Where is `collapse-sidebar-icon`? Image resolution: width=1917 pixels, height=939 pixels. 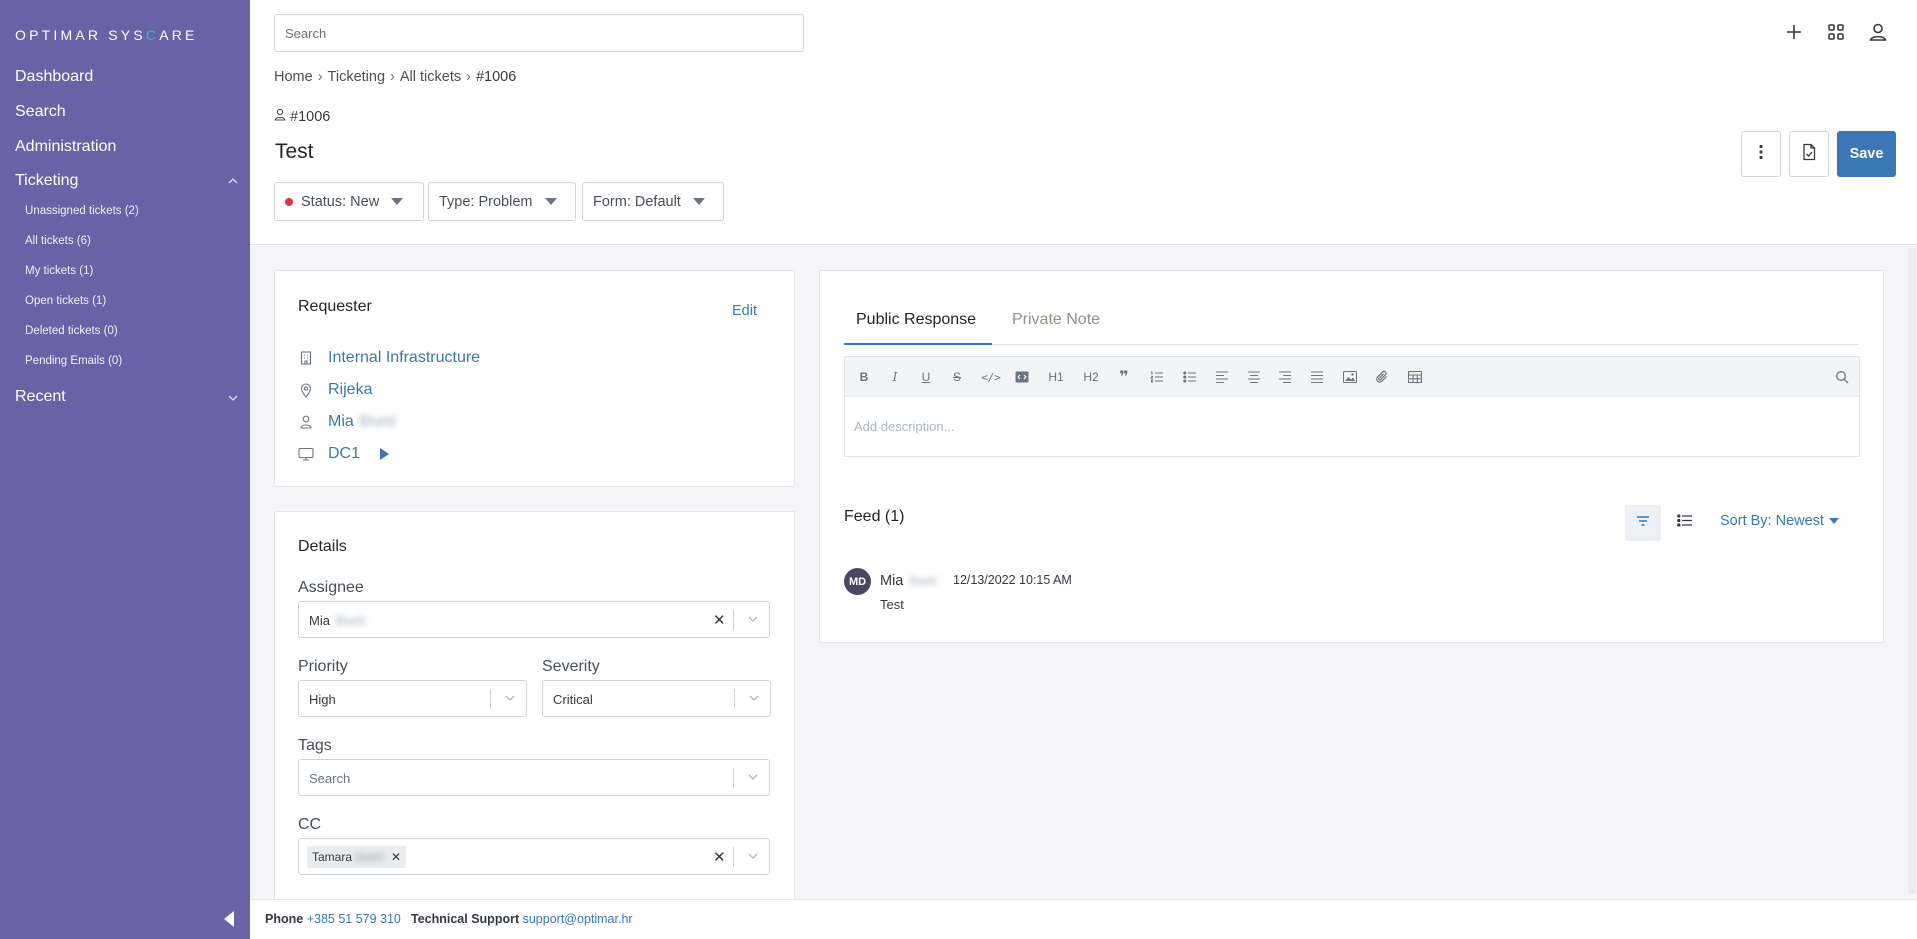 collapse-sidebar-icon is located at coordinates (229, 919).